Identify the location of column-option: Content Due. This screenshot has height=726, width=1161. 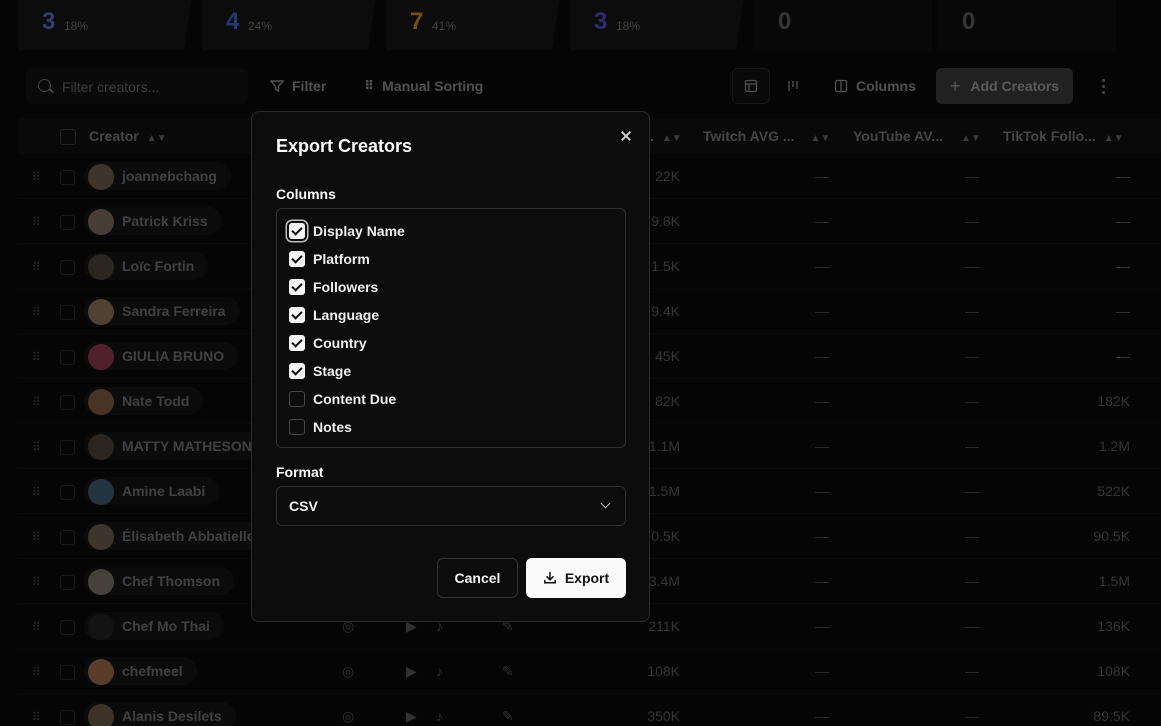
(342, 399).